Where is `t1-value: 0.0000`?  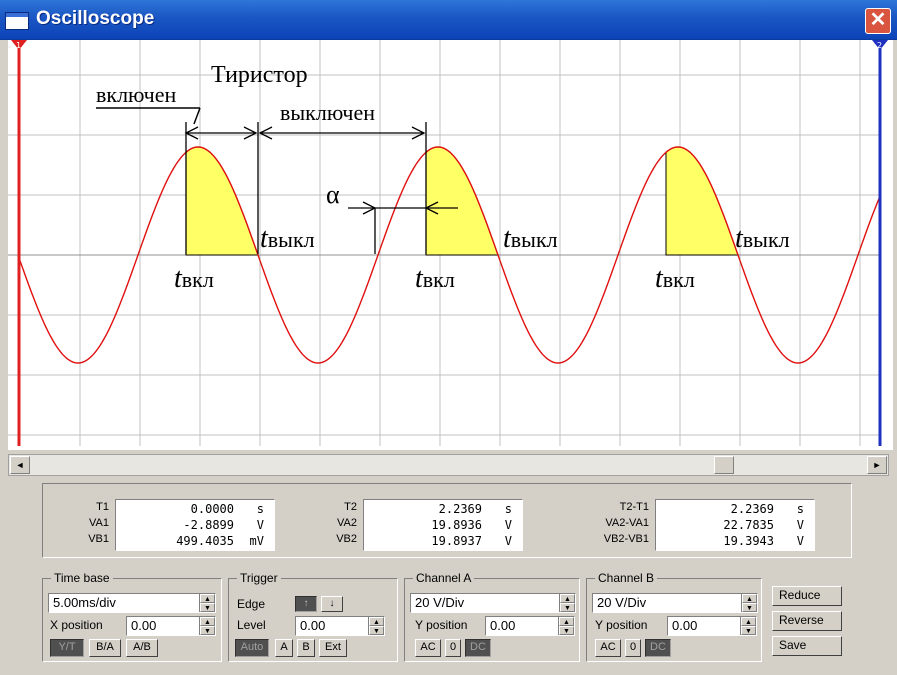 t1-value: 0.0000 is located at coordinates (212, 509).